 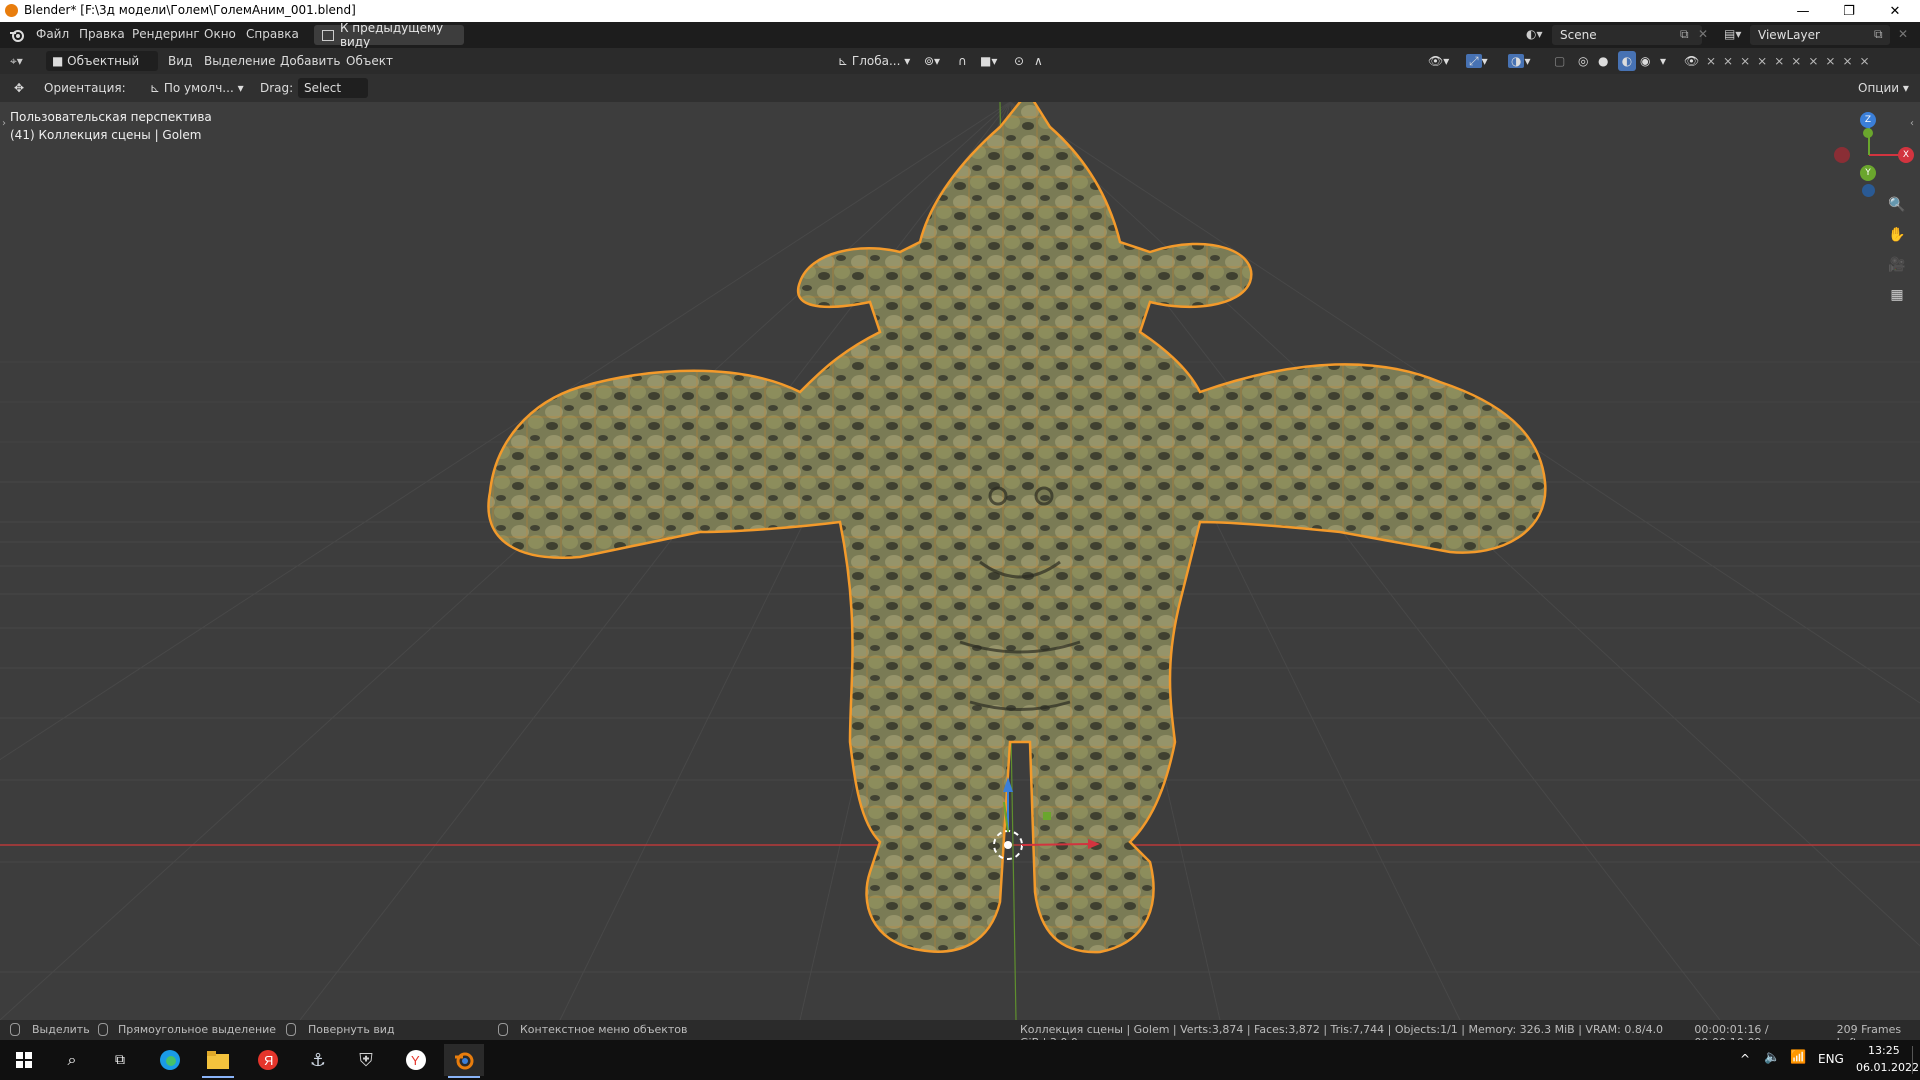 I want to click on drag-label: Drag:, so click(x=277, y=88).